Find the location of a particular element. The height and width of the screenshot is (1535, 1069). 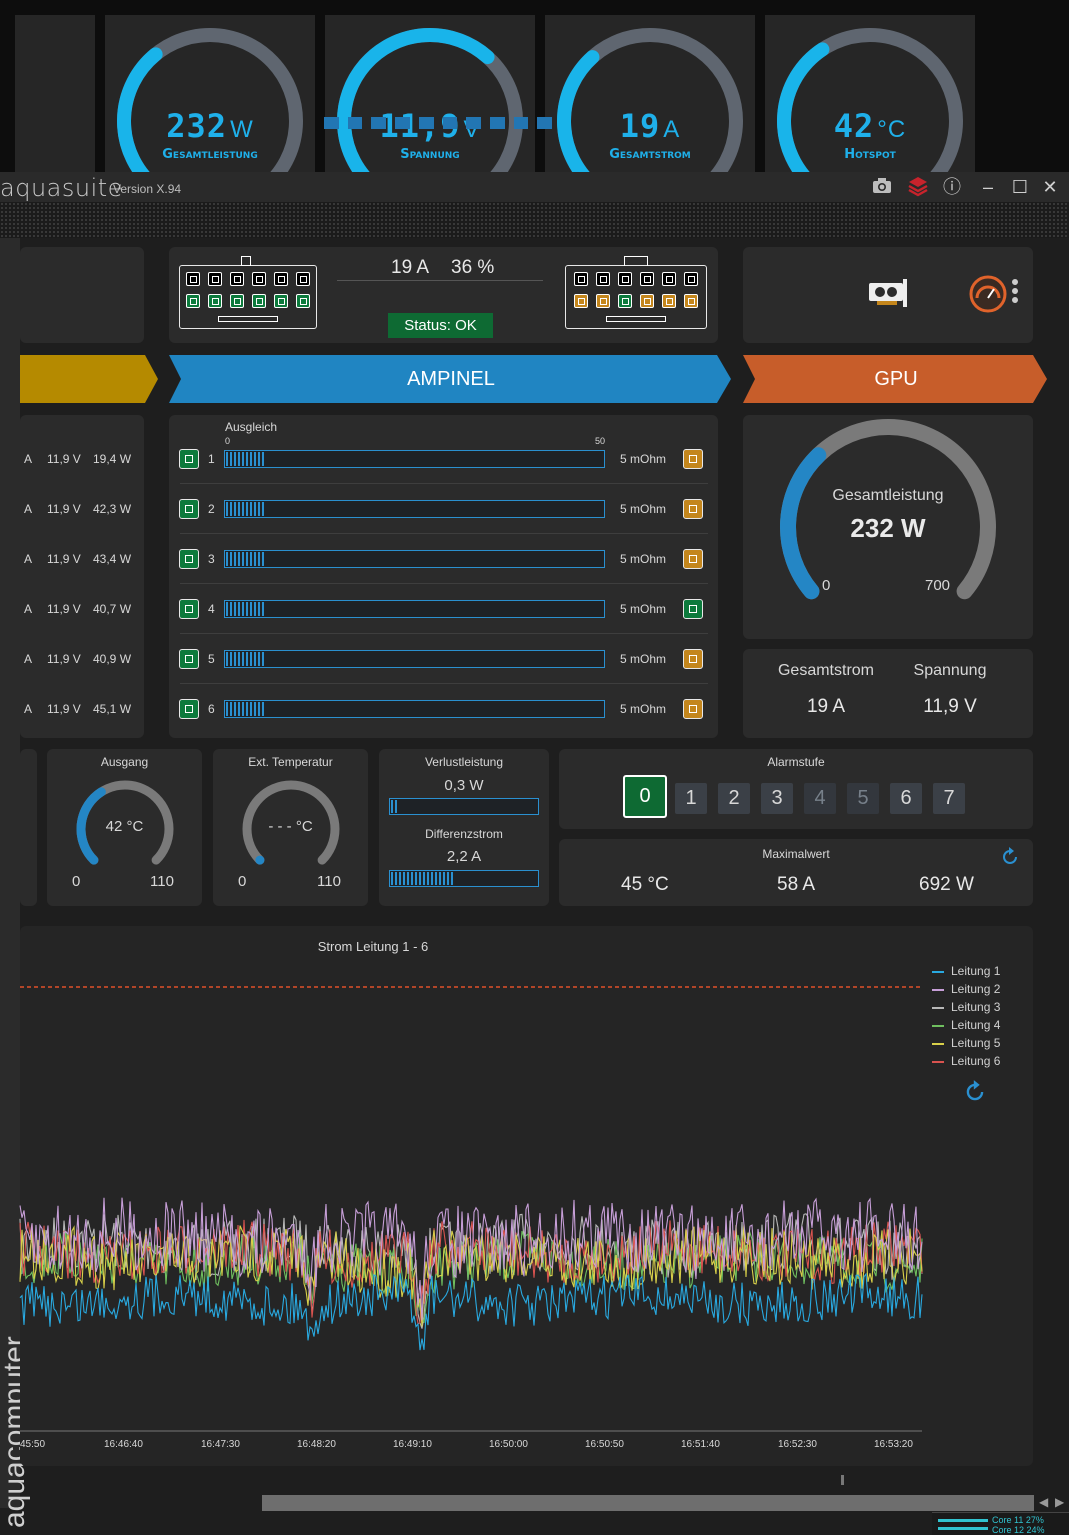

spannung-label: Spannung is located at coordinates (950, 670).